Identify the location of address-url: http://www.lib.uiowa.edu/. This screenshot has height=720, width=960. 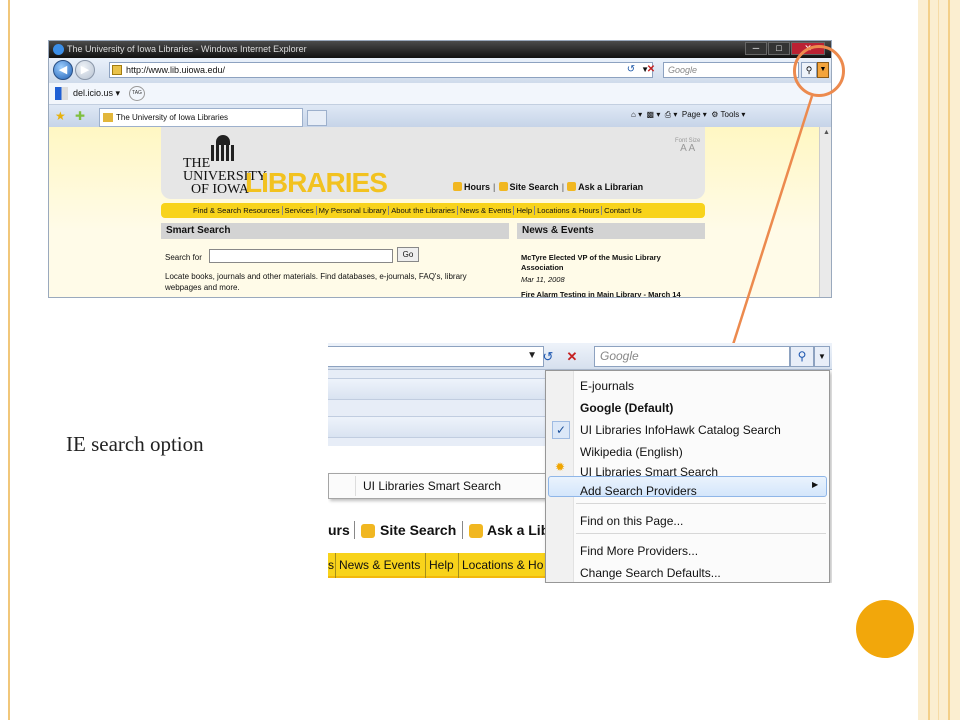
(176, 70).